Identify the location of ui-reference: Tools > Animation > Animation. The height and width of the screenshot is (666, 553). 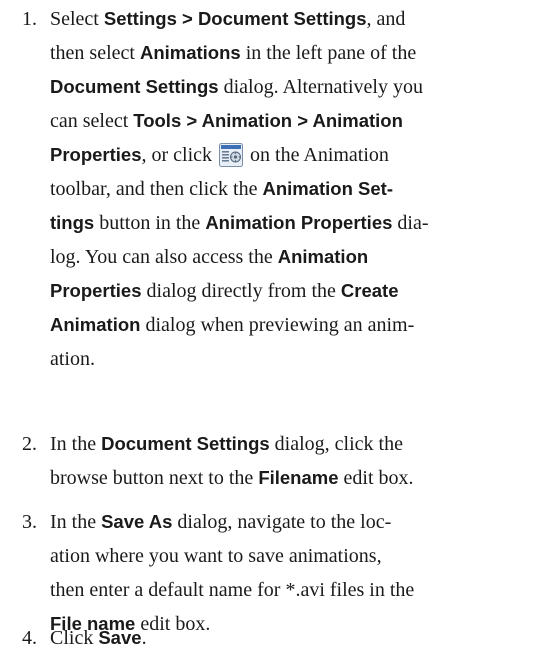
(268, 120).